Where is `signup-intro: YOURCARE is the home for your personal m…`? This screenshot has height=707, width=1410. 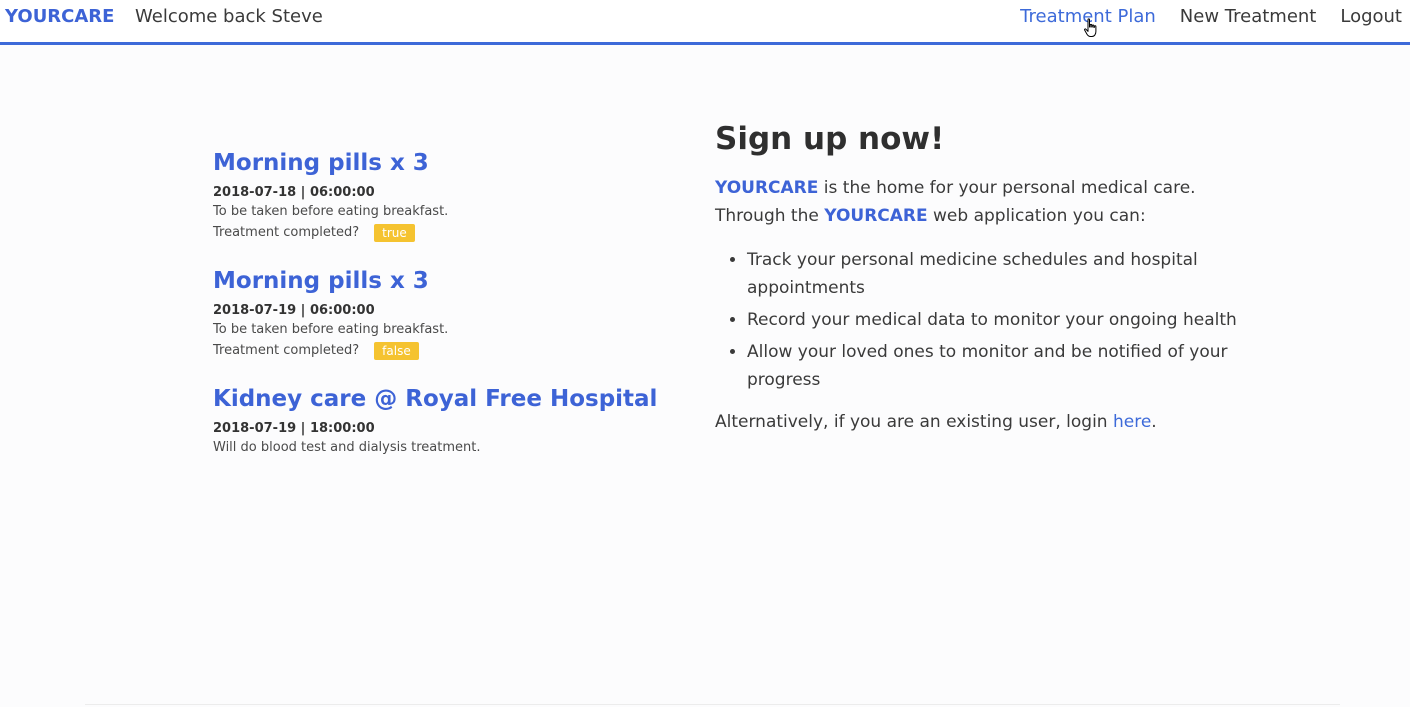
signup-intro: YOURCARE is the home for your personal m… is located at coordinates (980, 202).